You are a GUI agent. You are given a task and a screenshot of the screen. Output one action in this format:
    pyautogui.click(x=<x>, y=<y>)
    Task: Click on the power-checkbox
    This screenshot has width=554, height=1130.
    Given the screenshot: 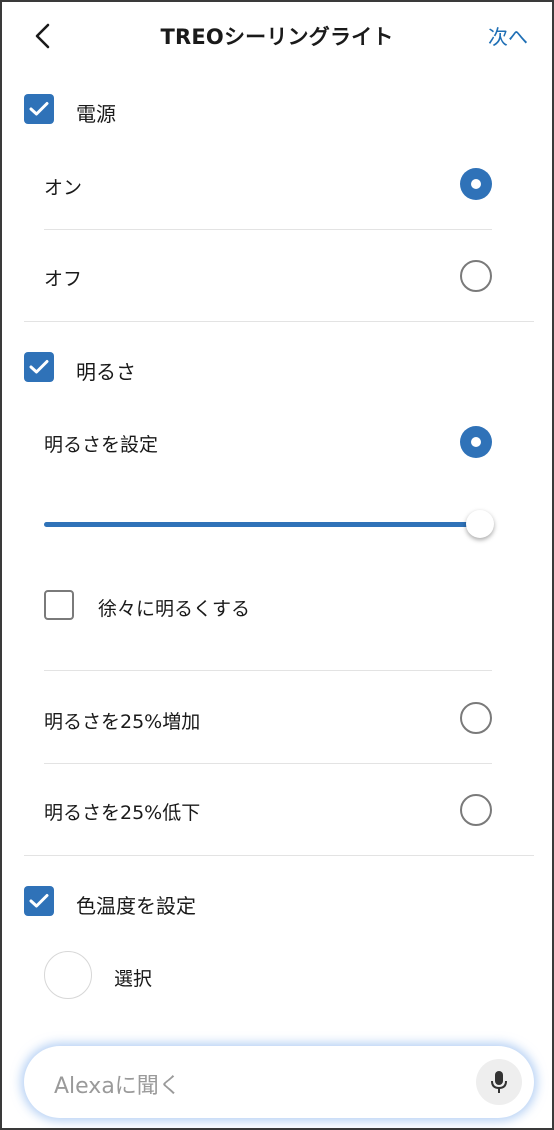 What is the action you would take?
    pyautogui.click(x=39, y=109)
    